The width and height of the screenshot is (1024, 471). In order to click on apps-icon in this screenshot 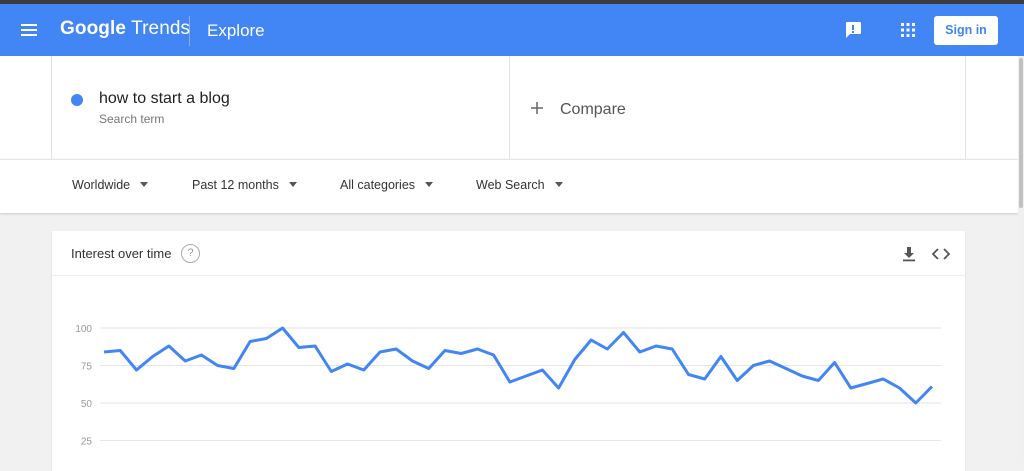, I will do `click(908, 30)`.